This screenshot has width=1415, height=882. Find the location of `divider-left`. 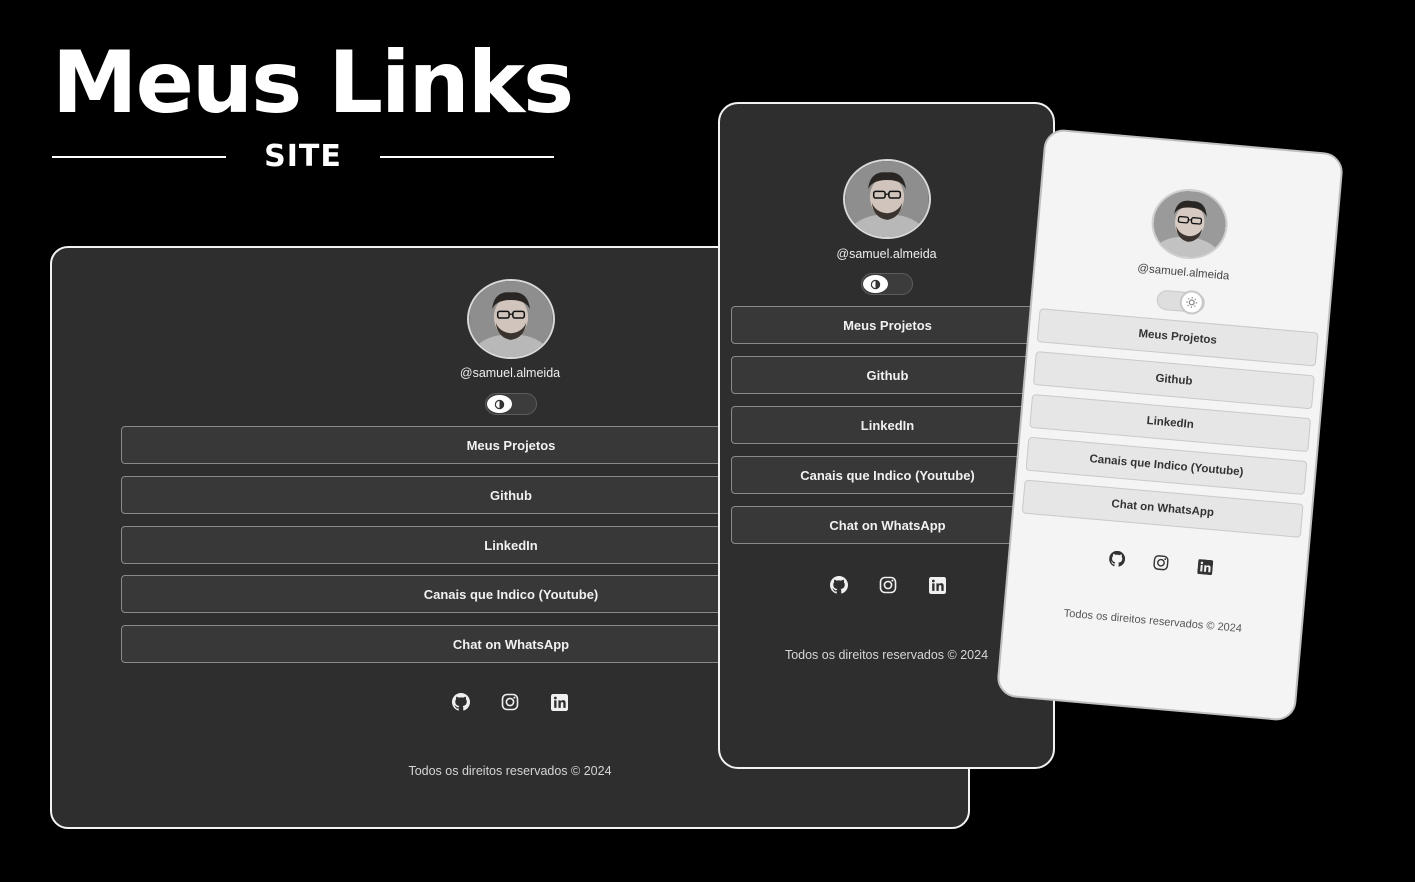

divider-left is located at coordinates (139, 157).